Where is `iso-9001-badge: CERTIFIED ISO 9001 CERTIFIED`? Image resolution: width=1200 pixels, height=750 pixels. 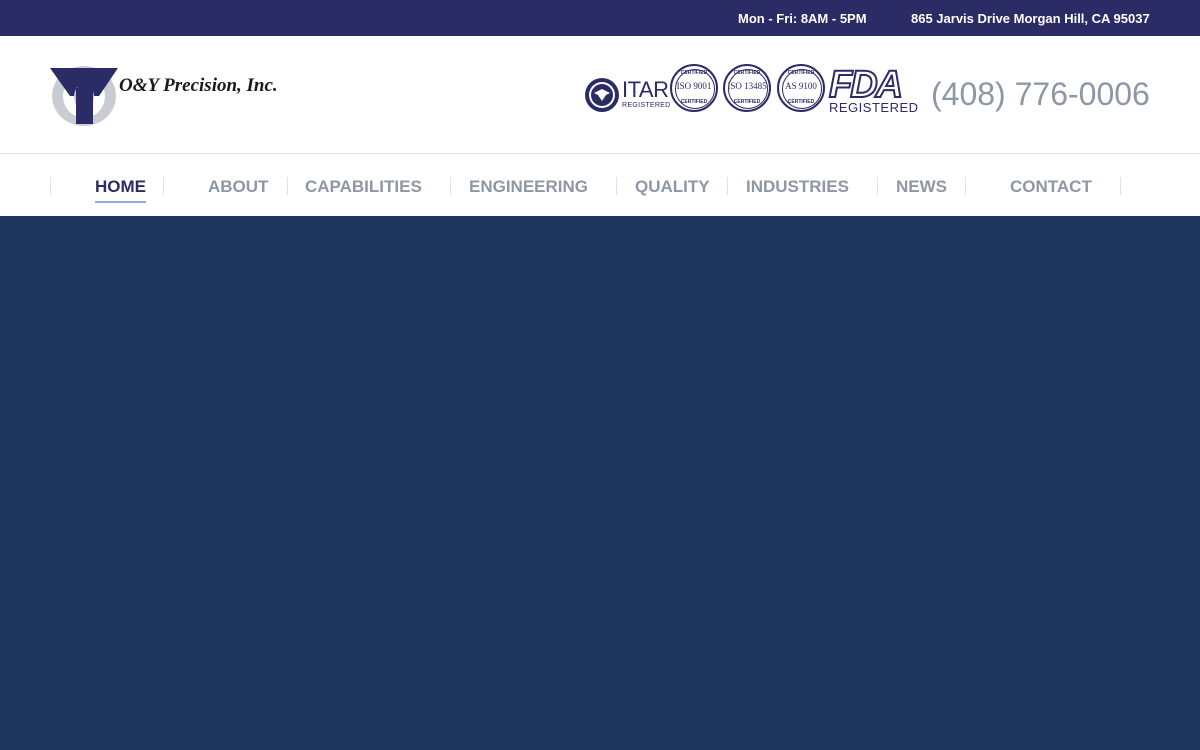
iso-9001-badge: CERTIFIED ISO 9001 CERTIFIED is located at coordinates (694, 88).